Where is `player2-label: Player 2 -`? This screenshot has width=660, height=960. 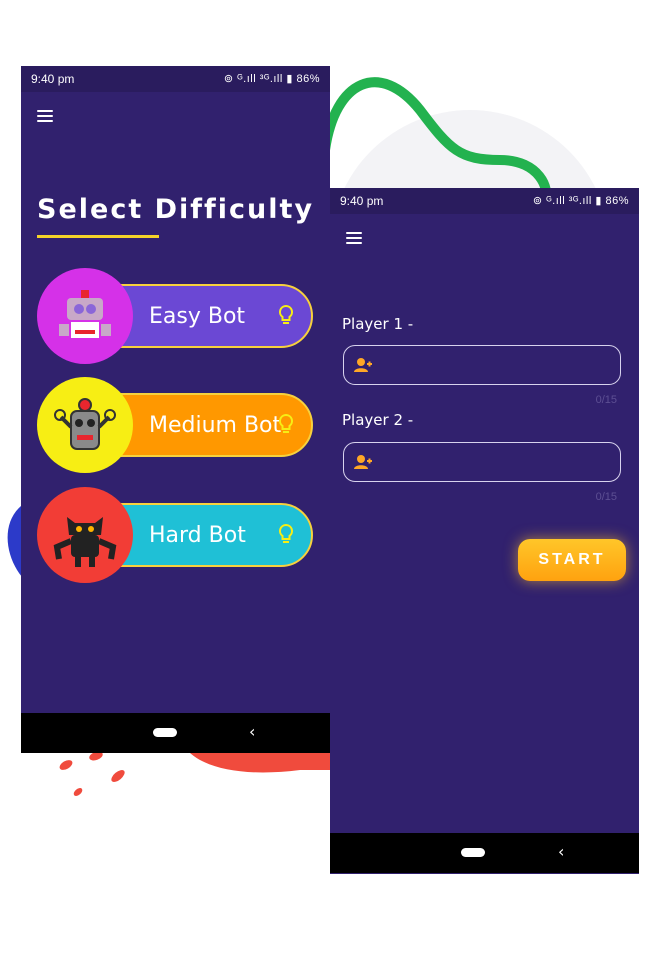
player2-label: Player 2 - is located at coordinates (378, 420).